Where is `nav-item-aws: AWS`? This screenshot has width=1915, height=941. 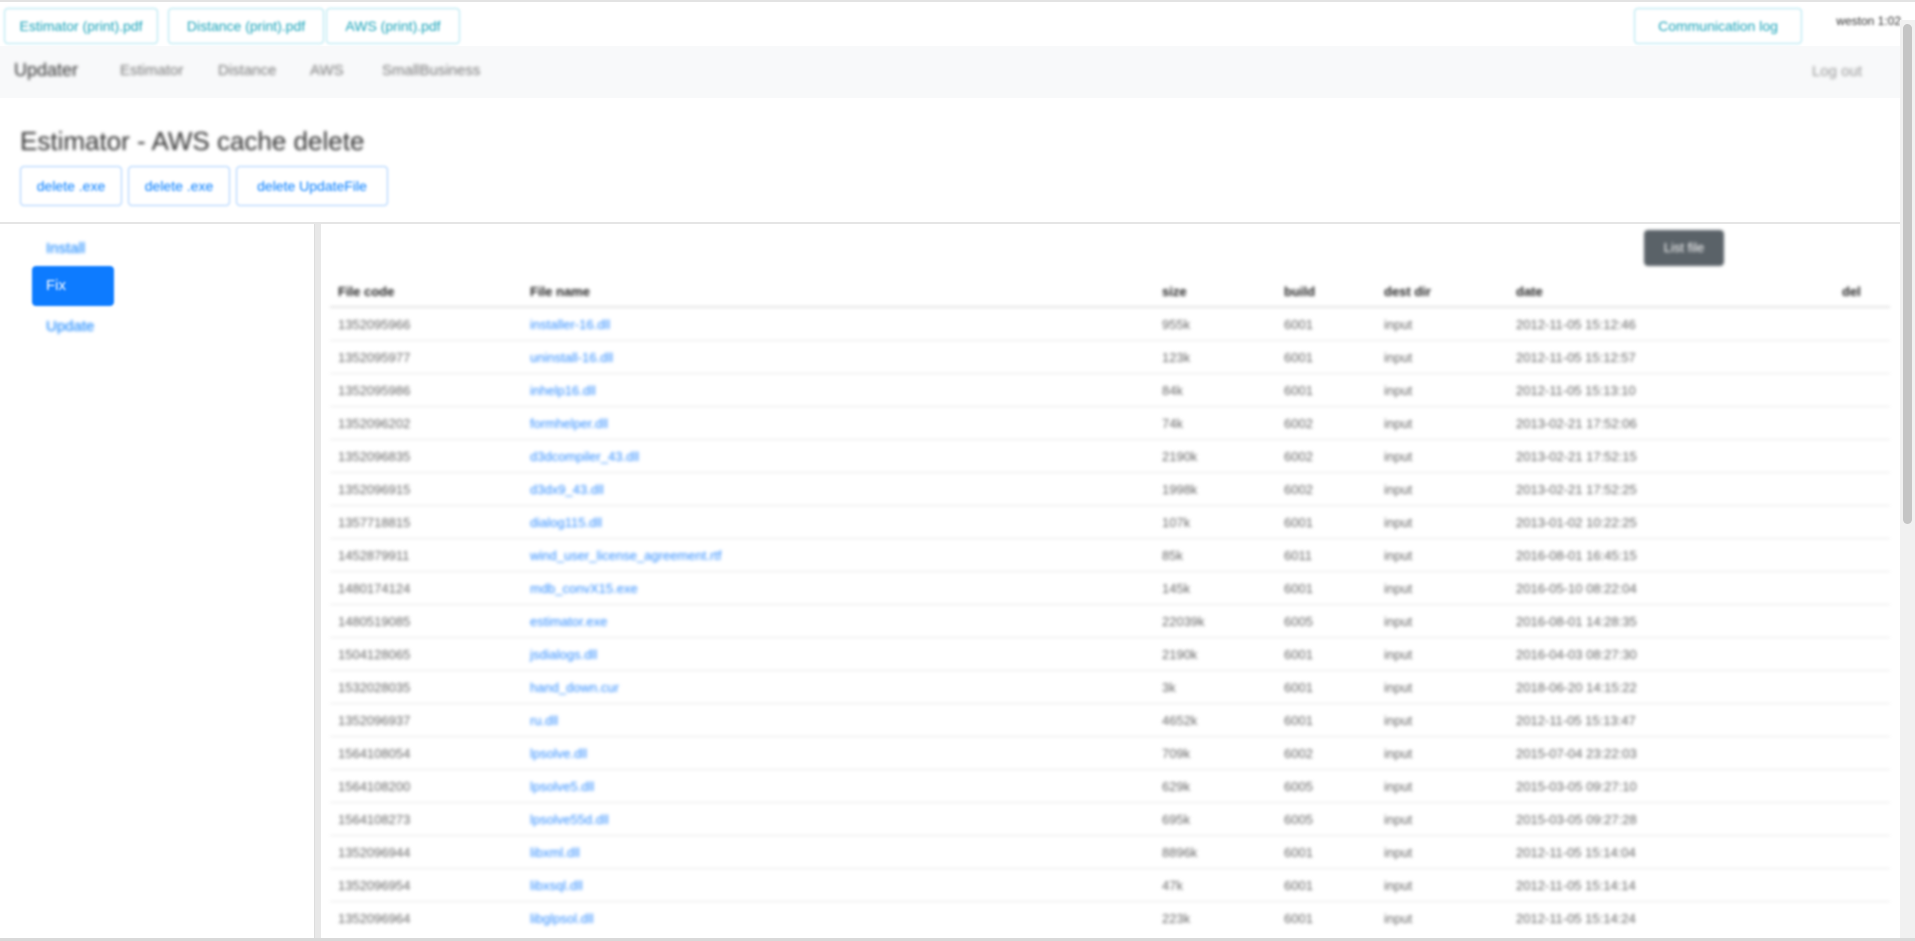 nav-item-aws: AWS is located at coordinates (327, 70).